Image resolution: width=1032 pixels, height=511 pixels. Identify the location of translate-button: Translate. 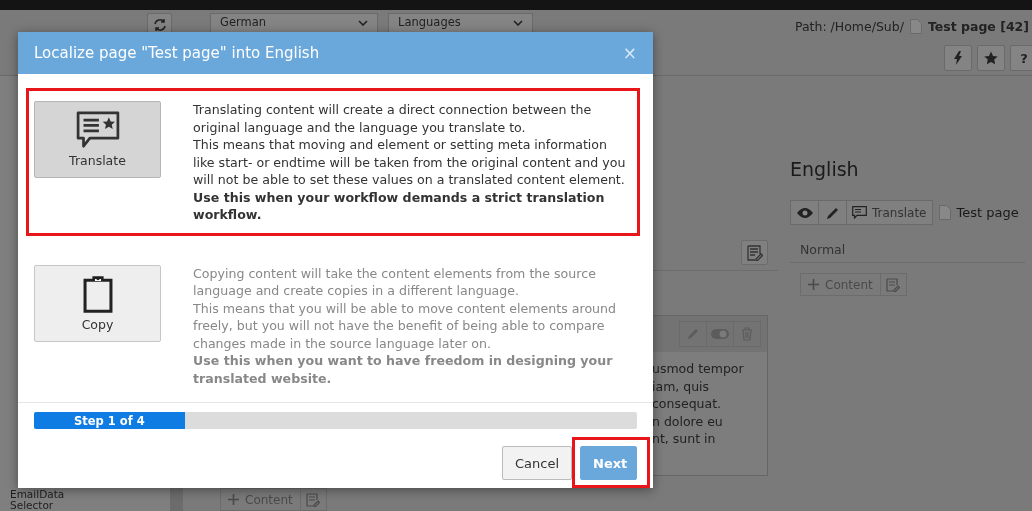
(97, 139).